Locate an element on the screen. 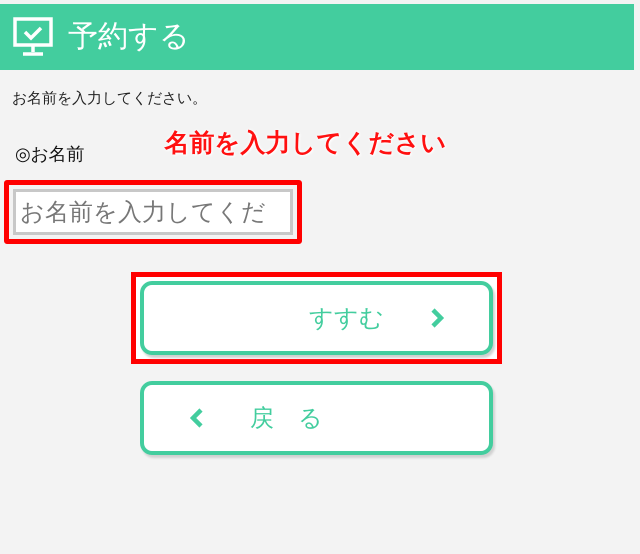  page-title: 予約する is located at coordinates (129, 37).